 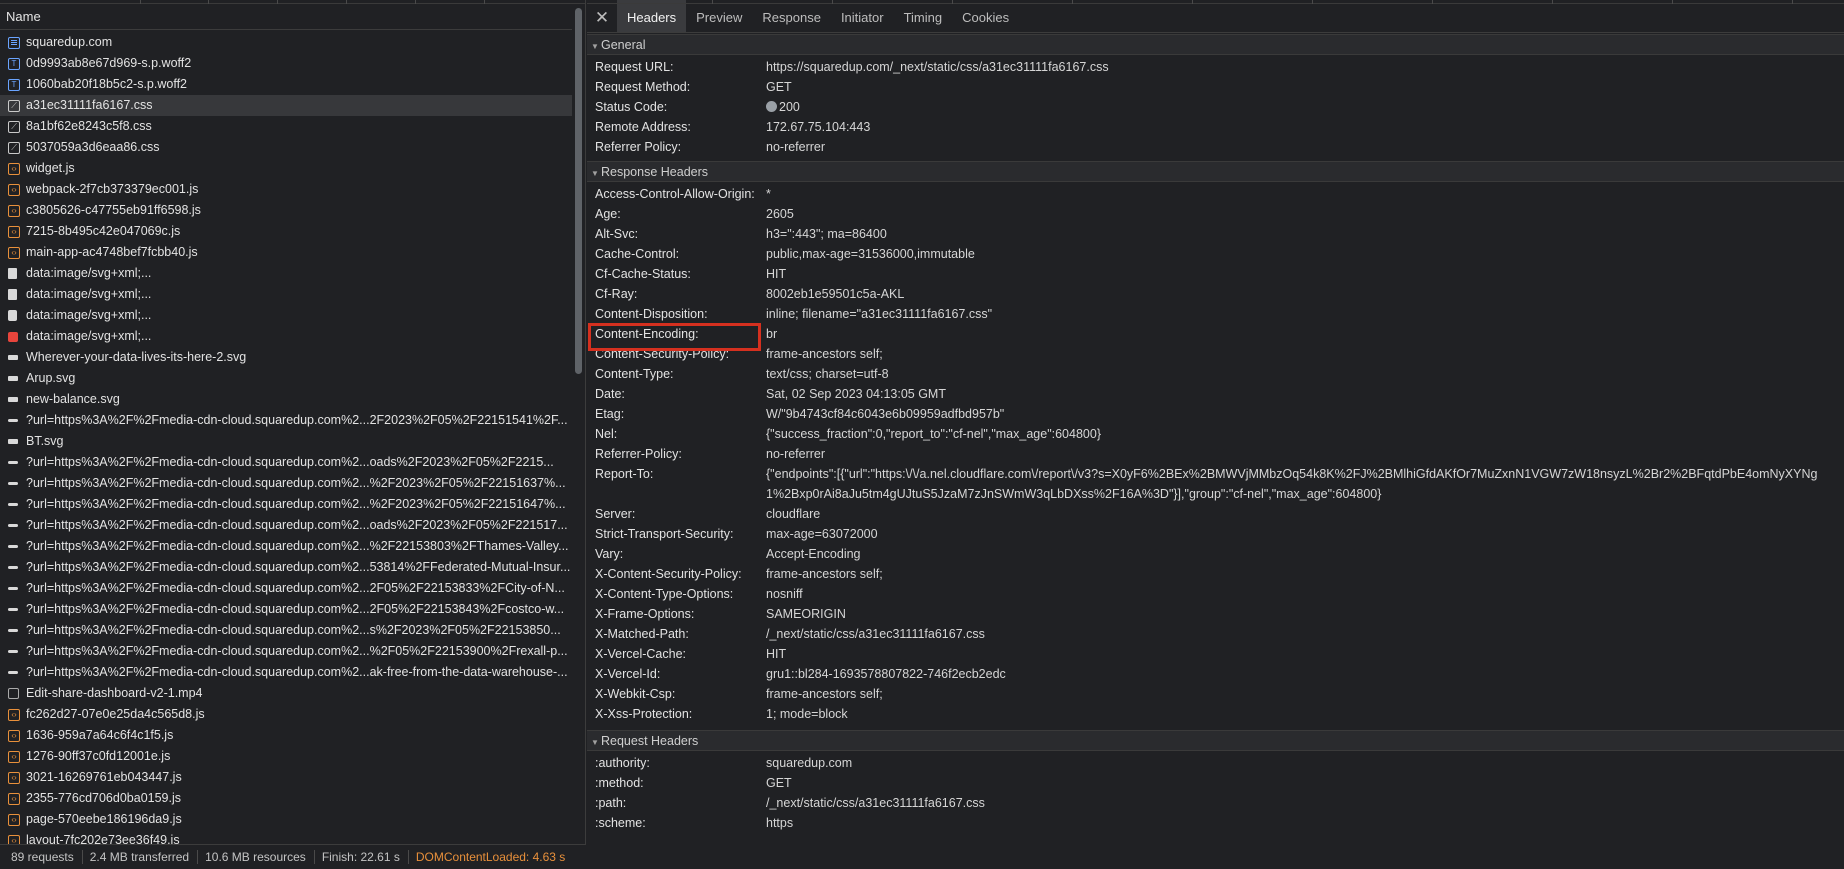 What do you see at coordinates (286, 252) in the screenshot?
I see `request-row: ‹› main-app-ac4748bef7fcbb40.js` at bounding box center [286, 252].